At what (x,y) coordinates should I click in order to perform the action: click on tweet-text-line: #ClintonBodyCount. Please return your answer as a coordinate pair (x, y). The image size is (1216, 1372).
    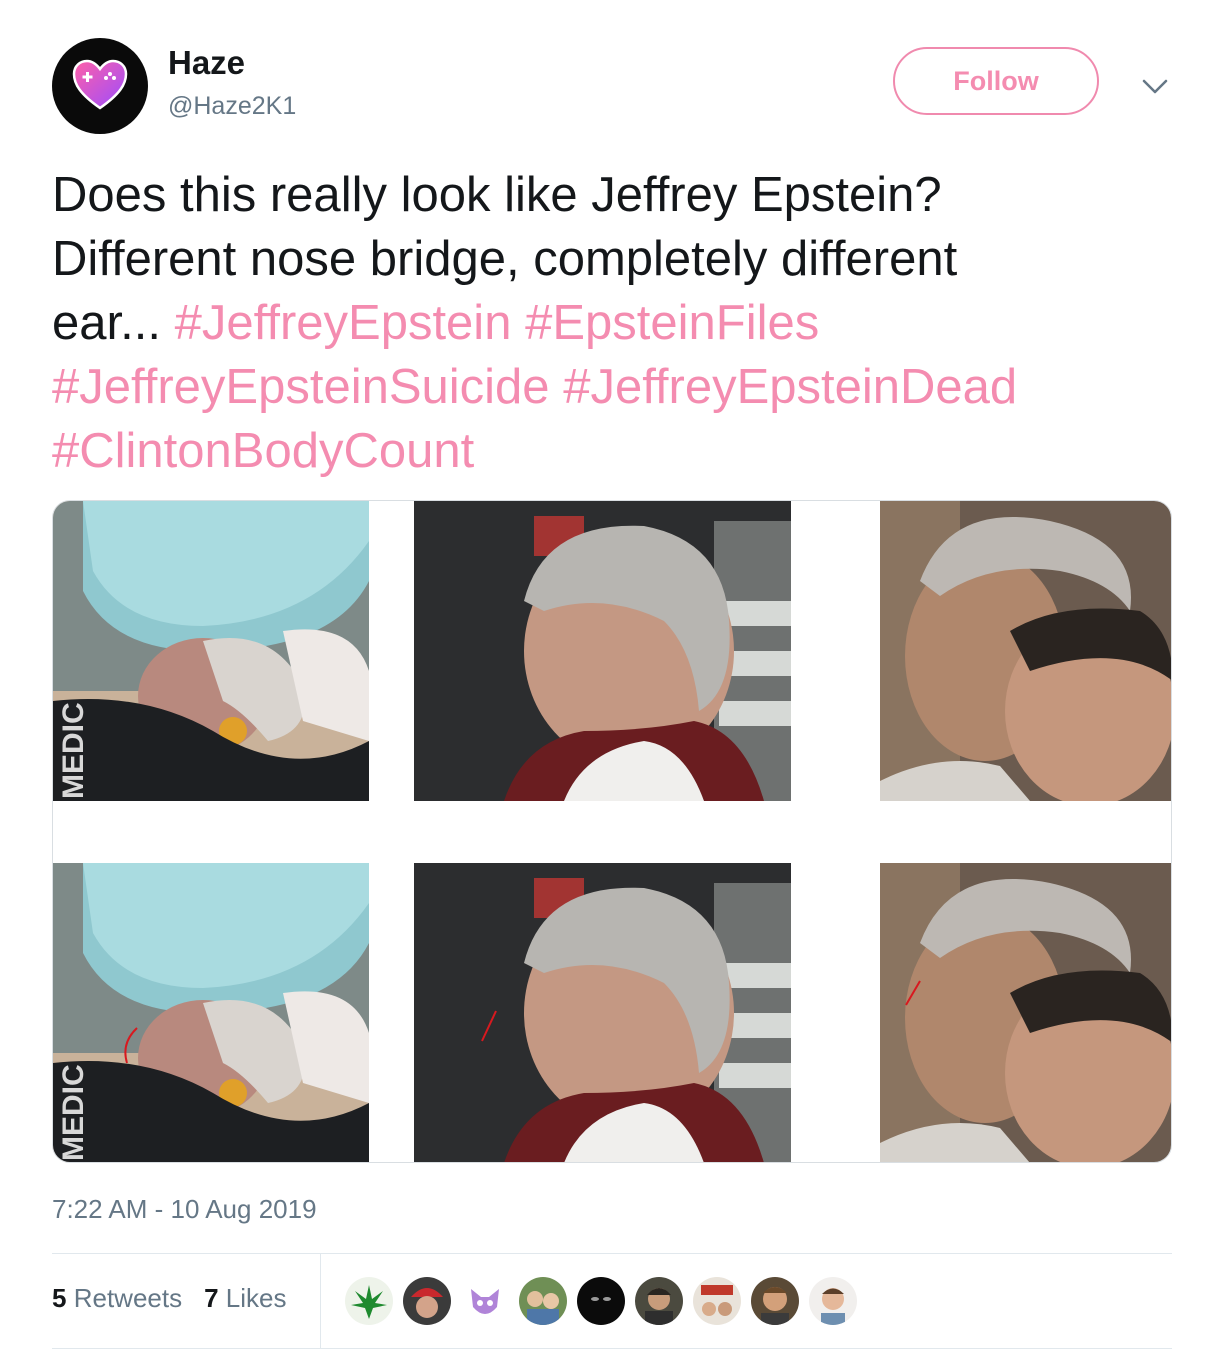
    Looking at the image, I should click on (612, 451).